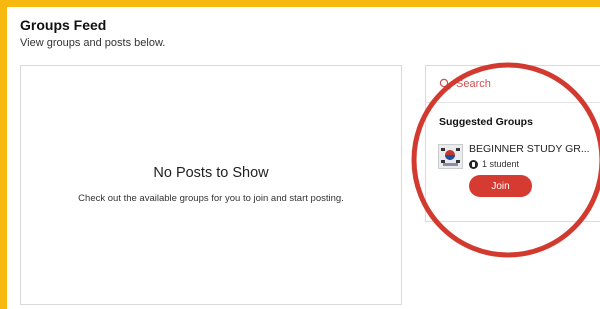 The height and width of the screenshot is (309, 600). I want to click on search-input, so click(516, 84).